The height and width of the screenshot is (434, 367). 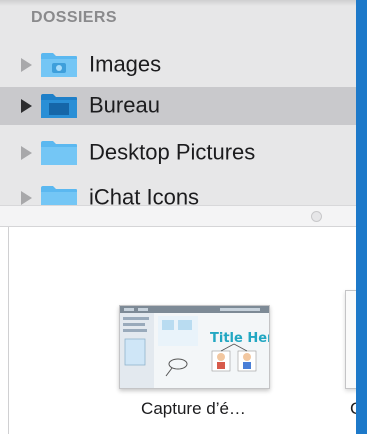 What do you see at coordinates (59, 106) in the screenshot?
I see `desktop-folder-icon` at bounding box center [59, 106].